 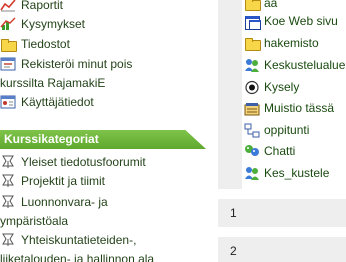 I want to click on category-item-general-forums: Yleiset tiedotusfoorumit, so click(x=73, y=162).